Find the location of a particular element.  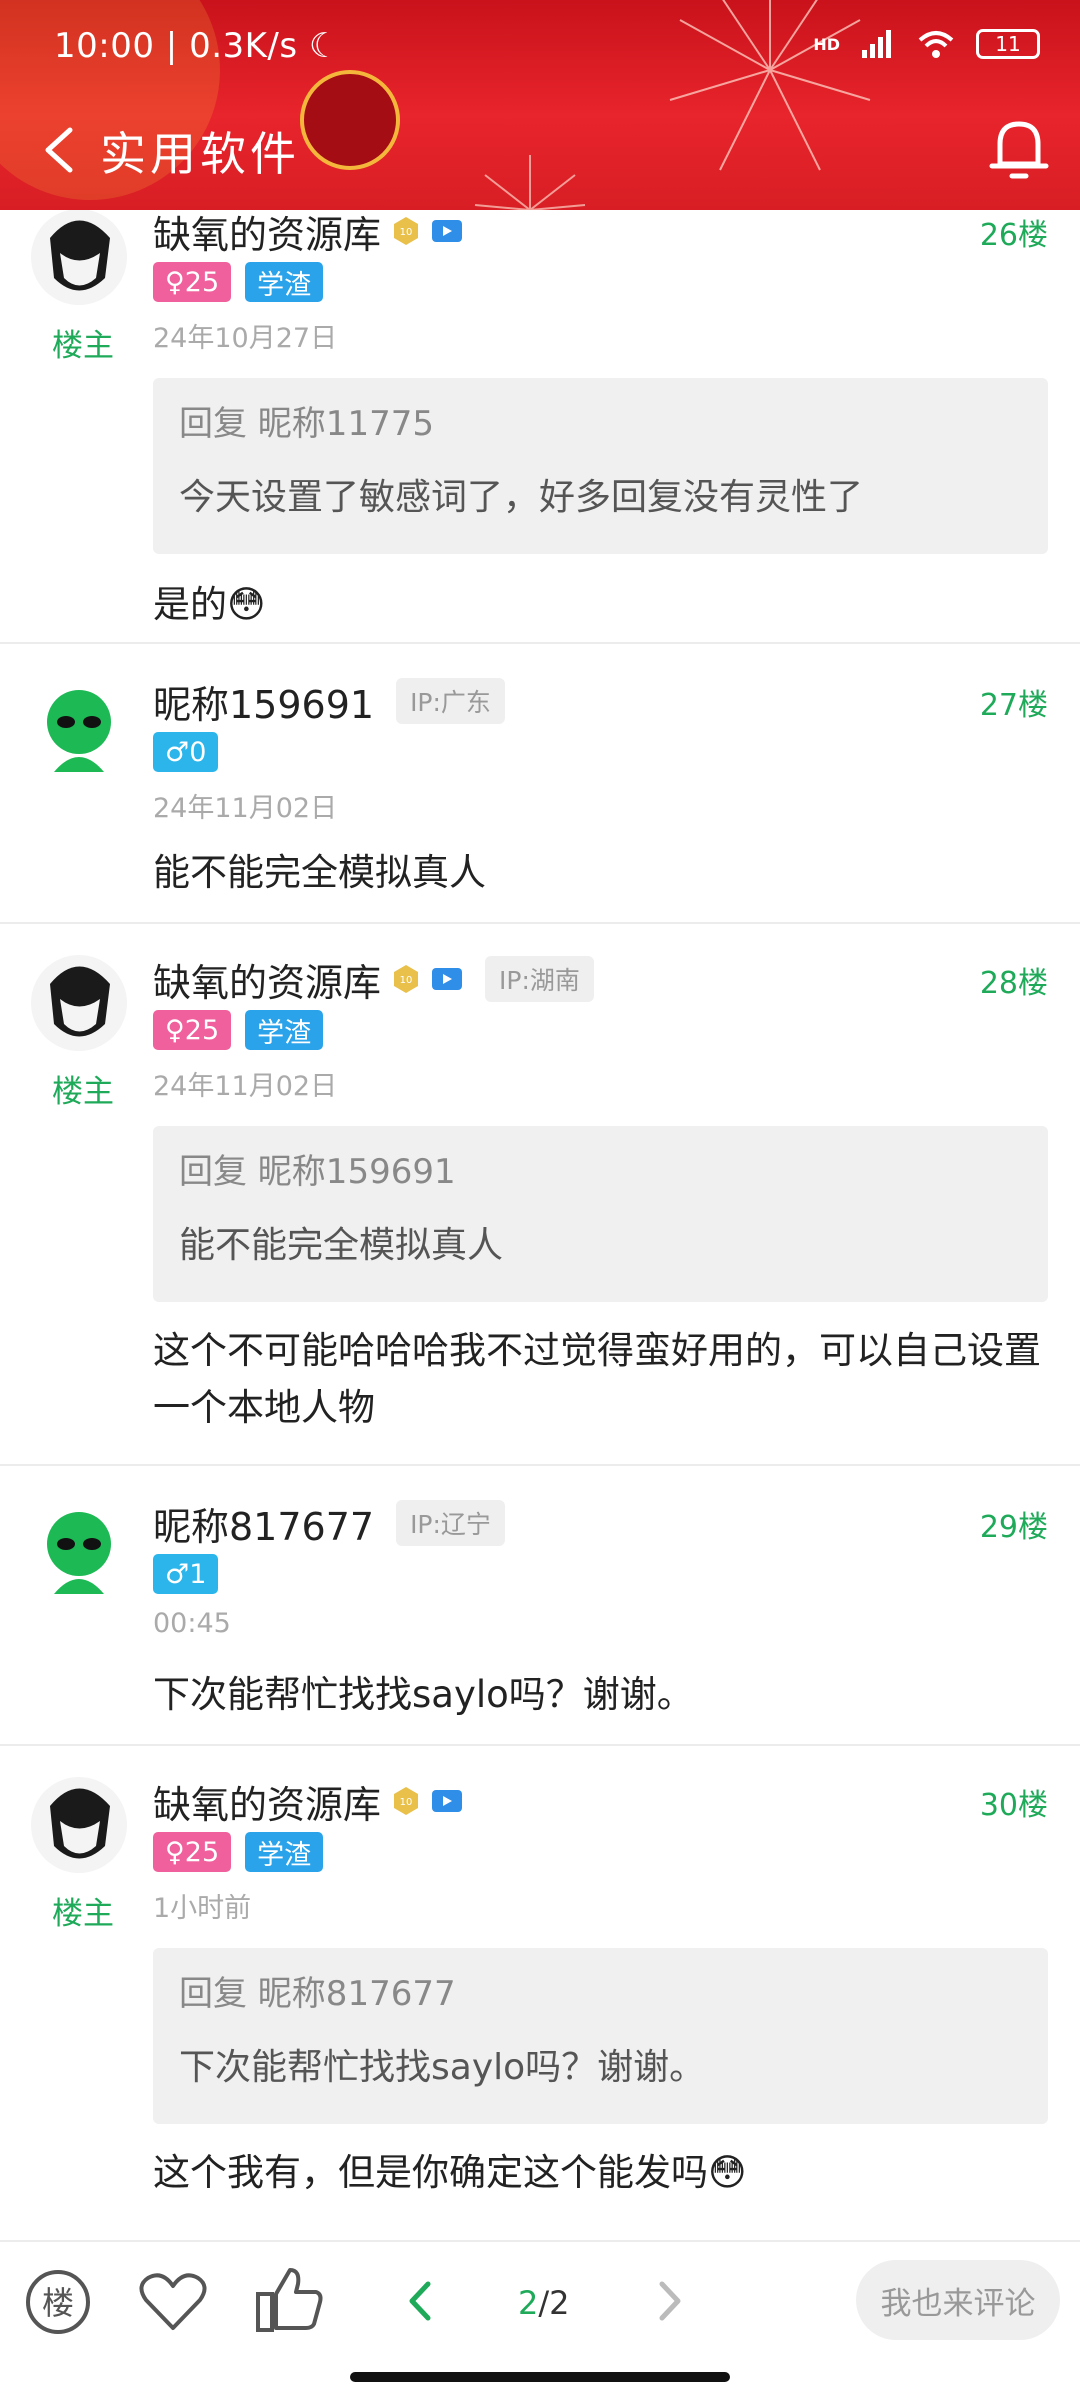

battery-level: 11 is located at coordinates (1008, 44).